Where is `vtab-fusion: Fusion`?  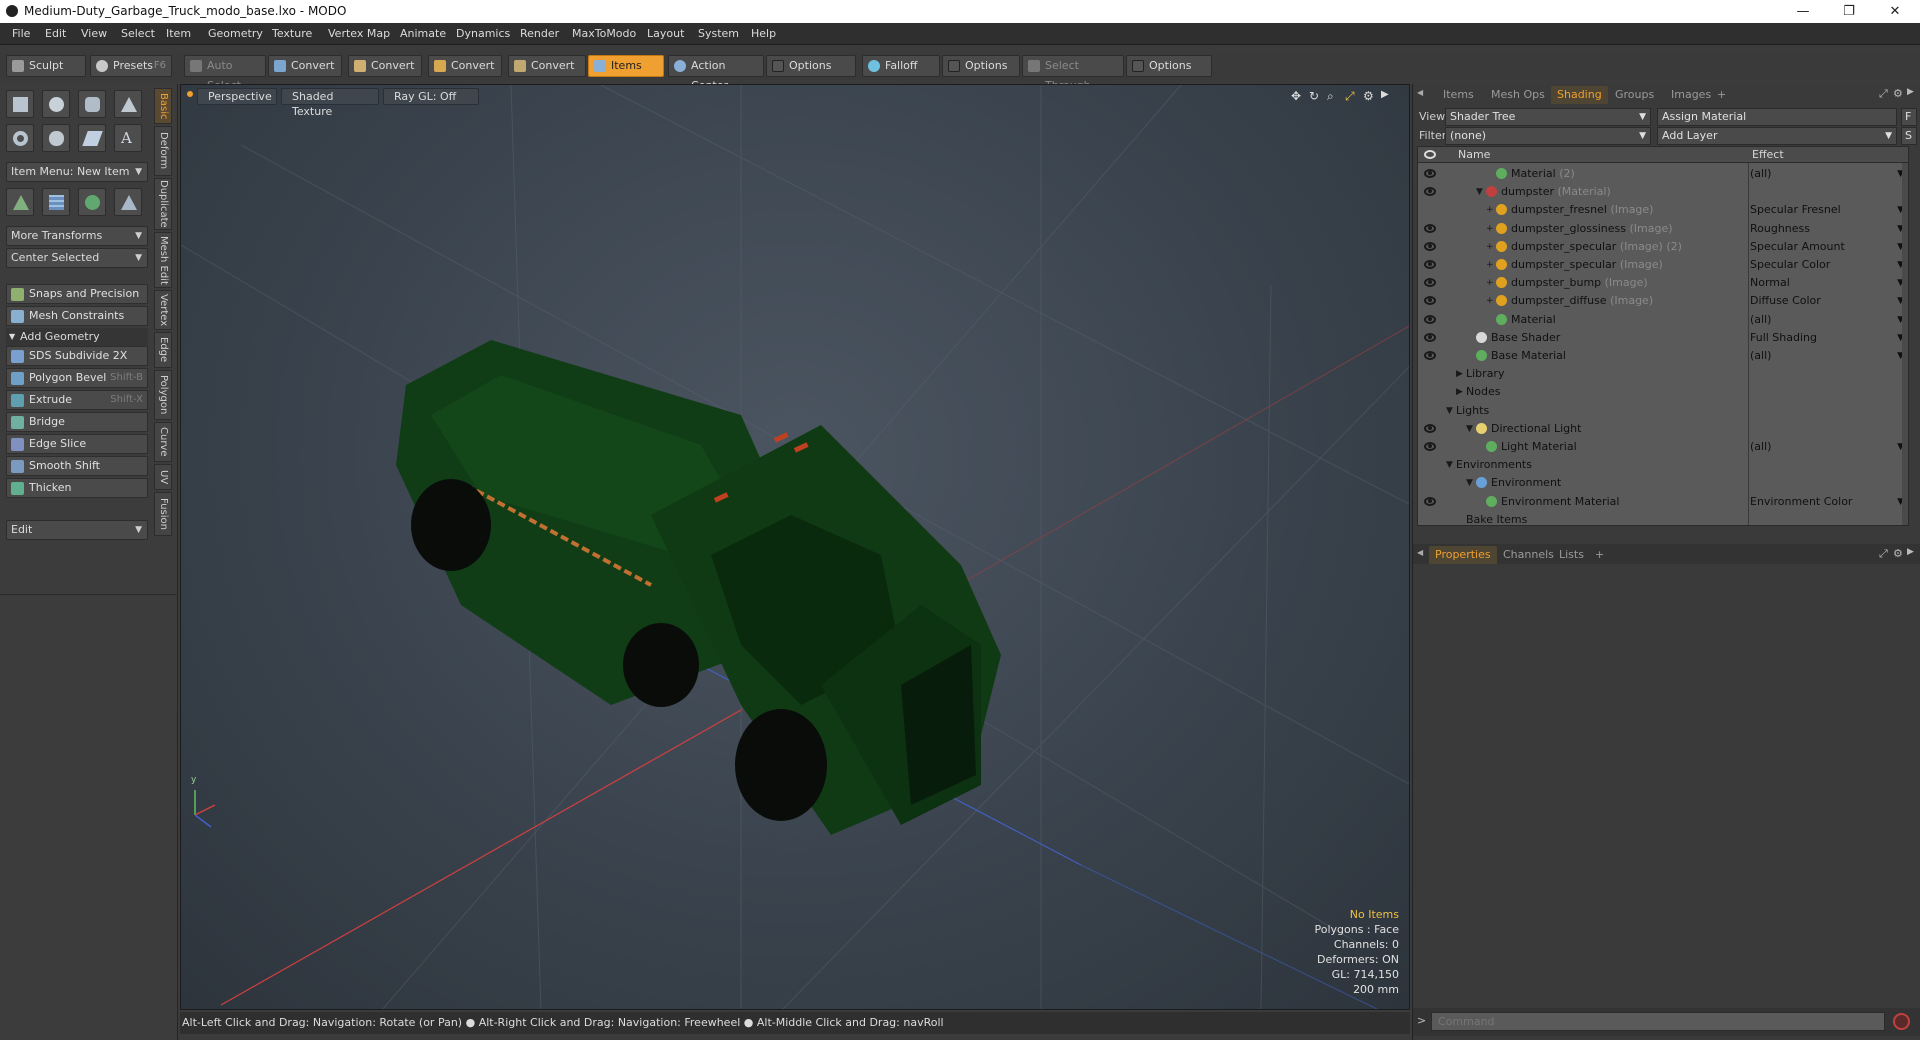
vtab-fusion: Fusion is located at coordinates (163, 514).